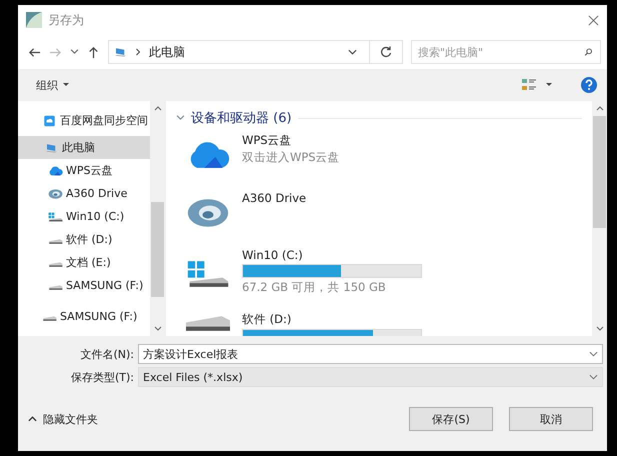 Image resolution: width=617 pixels, height=456 pixels. I want to click on chevron-up-icon, so click(32, 419).